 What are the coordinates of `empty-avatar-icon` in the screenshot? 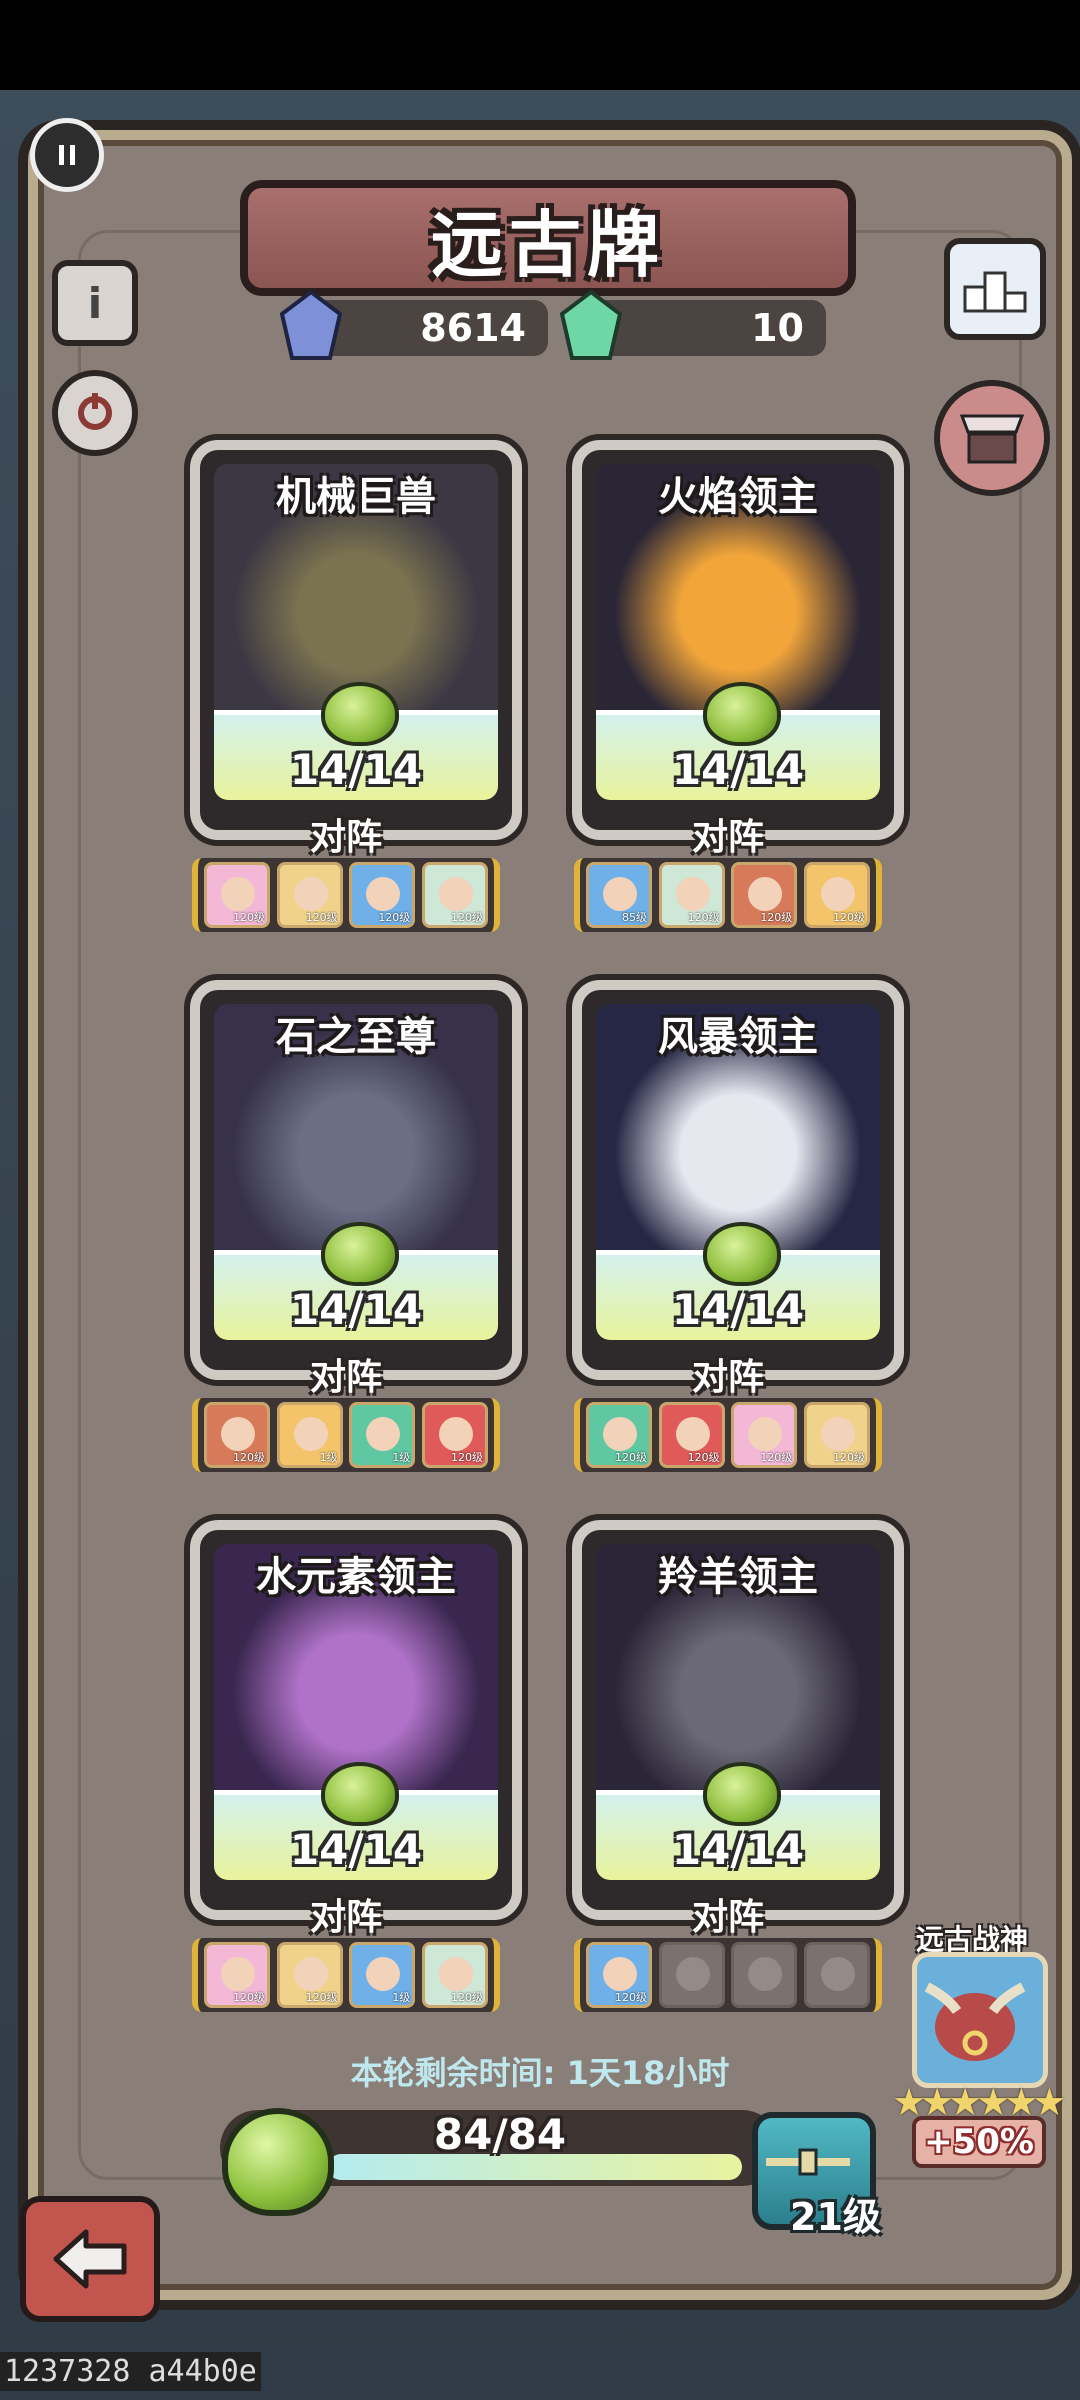 It's located at (765, 1974).